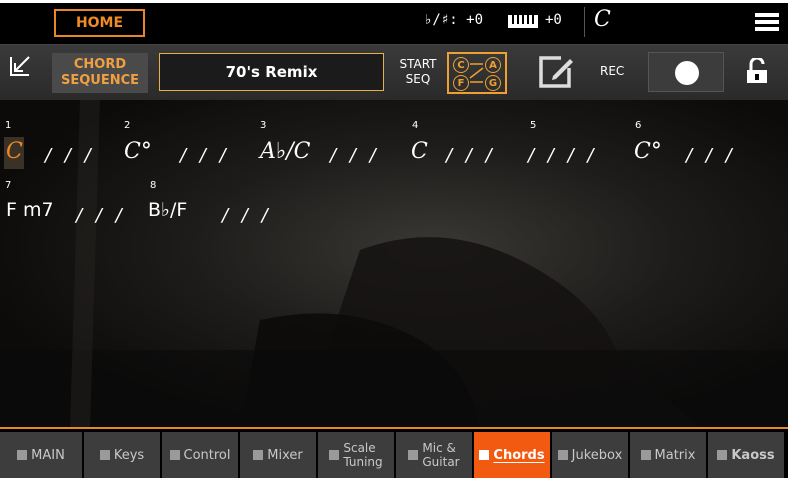 Image resolution: width=788 pixels, height=478 pixels. I want to click on home-icon, so click(22, 455).